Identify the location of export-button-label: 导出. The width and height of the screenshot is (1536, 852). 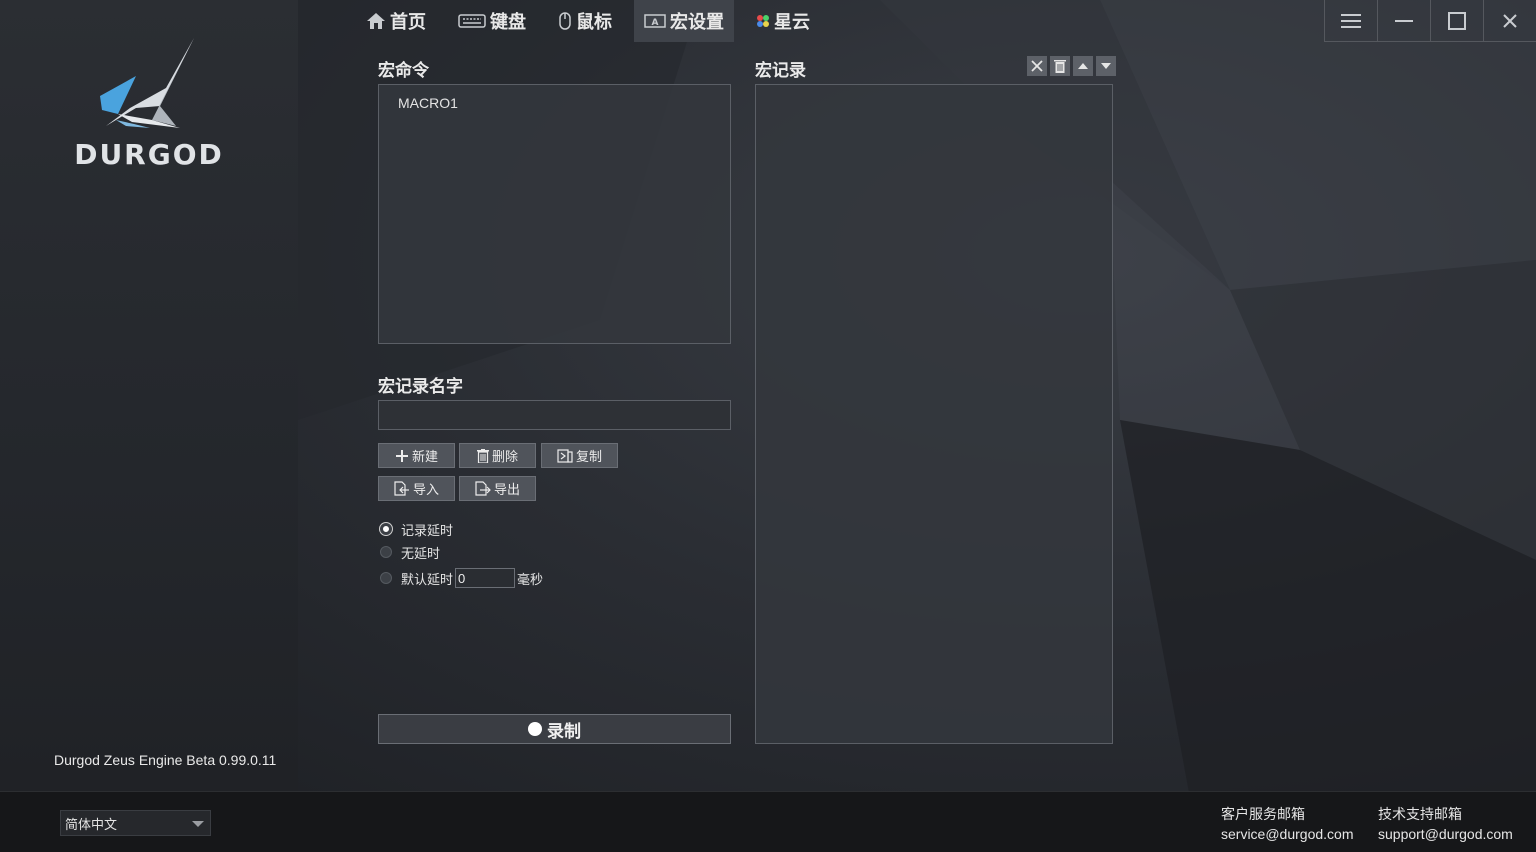
(506, 490).